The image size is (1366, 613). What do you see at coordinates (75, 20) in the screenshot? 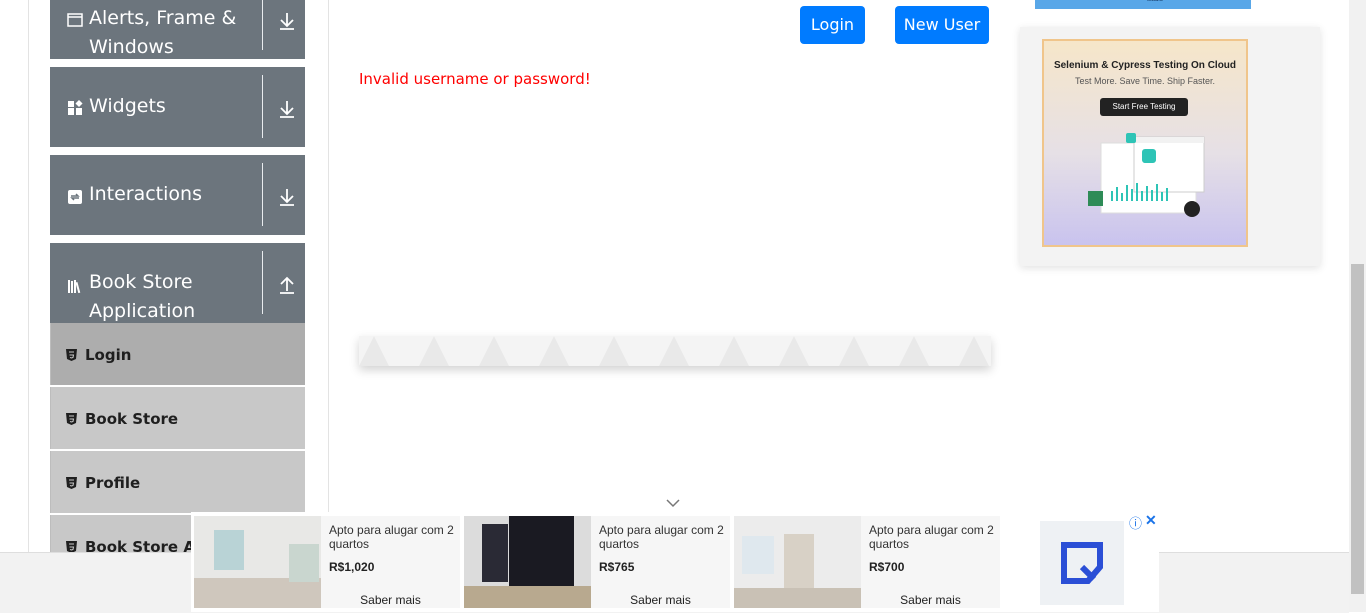
I see `window-icon` at bounding box center [75, 20].